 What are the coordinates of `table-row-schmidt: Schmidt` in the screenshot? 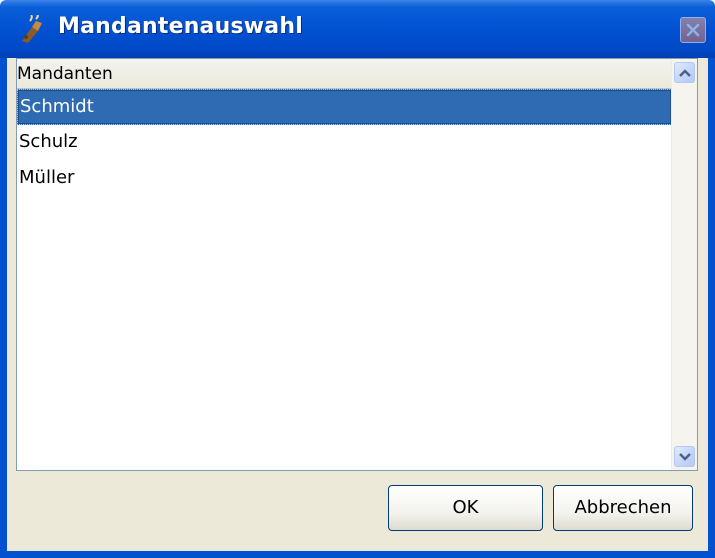 It's located at (344, 107).